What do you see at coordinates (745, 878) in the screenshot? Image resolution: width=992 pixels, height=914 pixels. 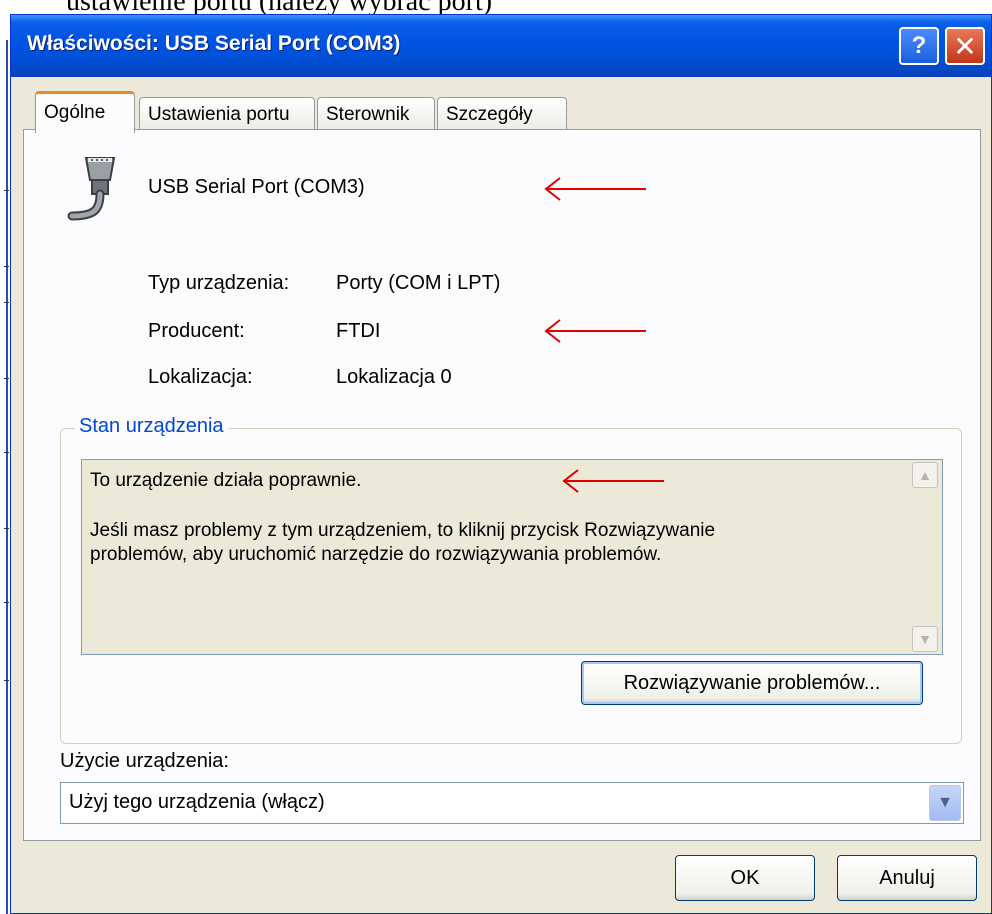 I see `ok-button: OK` at bounding box center [745, 878].